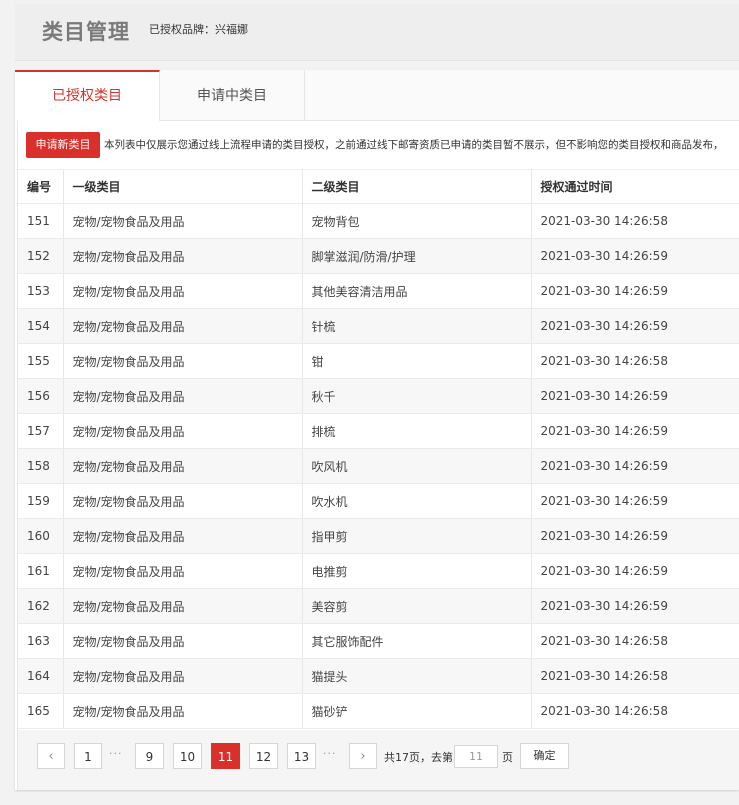  I want to click on cell-id: 158, so click(41, 466).